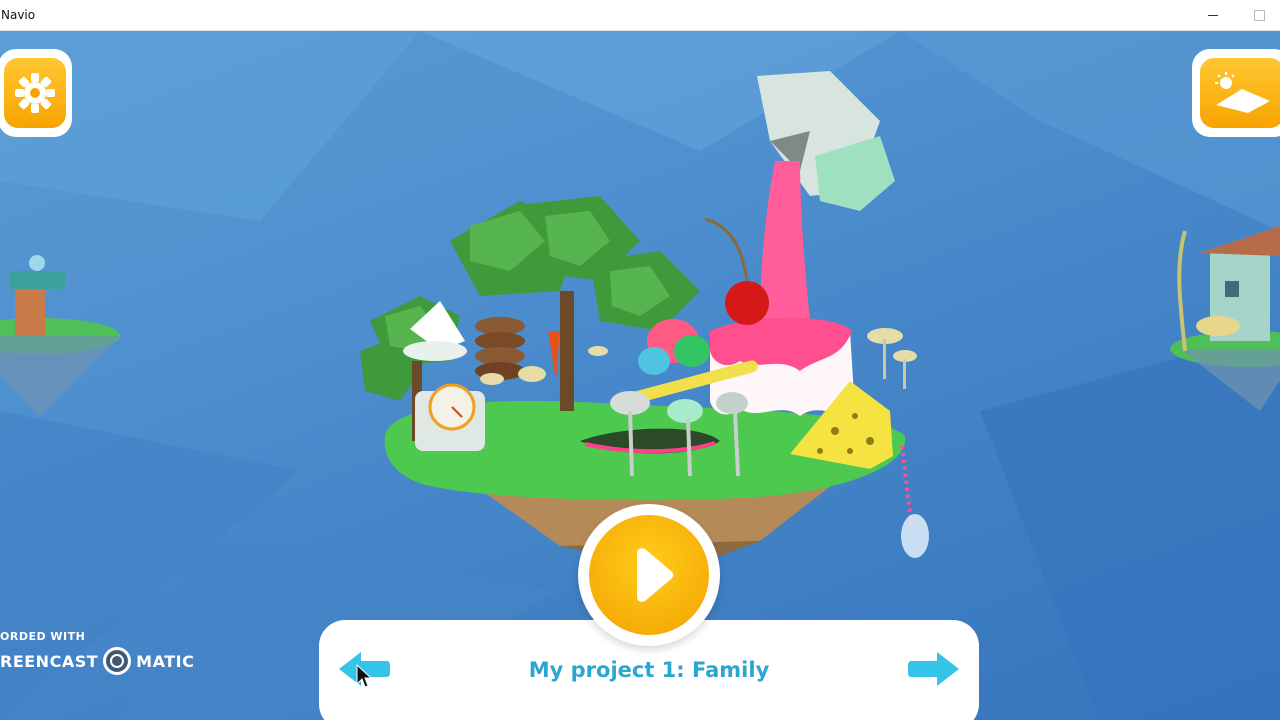 The height and width of the screenshot is (720, 1280). Describe the element at coordinates (165, 661) in the screenshot. I see `watermark-line2b: MATIC` at that location.